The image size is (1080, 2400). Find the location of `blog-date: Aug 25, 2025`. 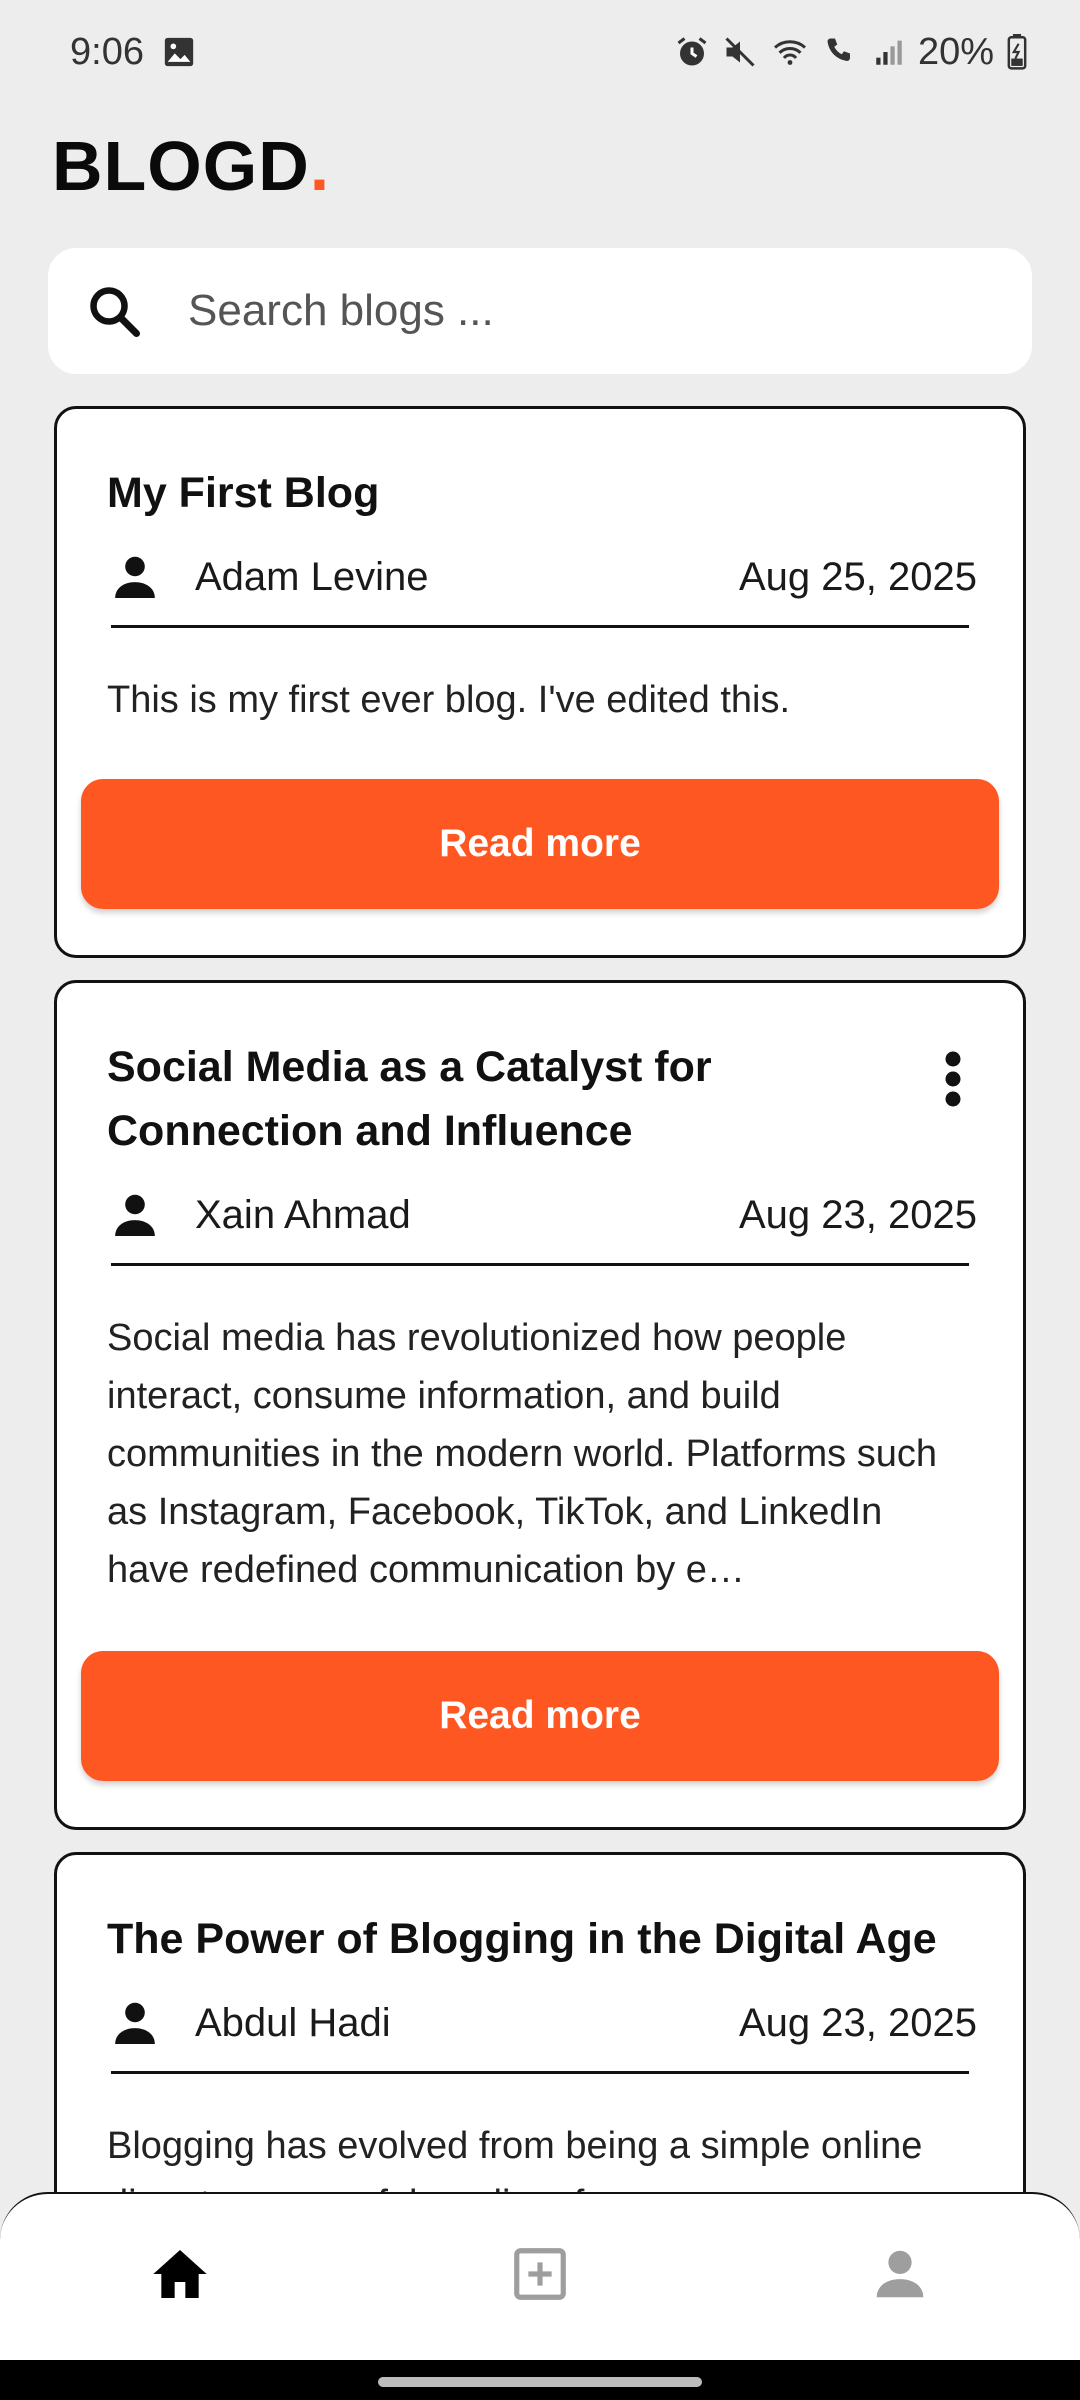

blog-date: Aug 25, 2025 is located at coordinates (858, 576).